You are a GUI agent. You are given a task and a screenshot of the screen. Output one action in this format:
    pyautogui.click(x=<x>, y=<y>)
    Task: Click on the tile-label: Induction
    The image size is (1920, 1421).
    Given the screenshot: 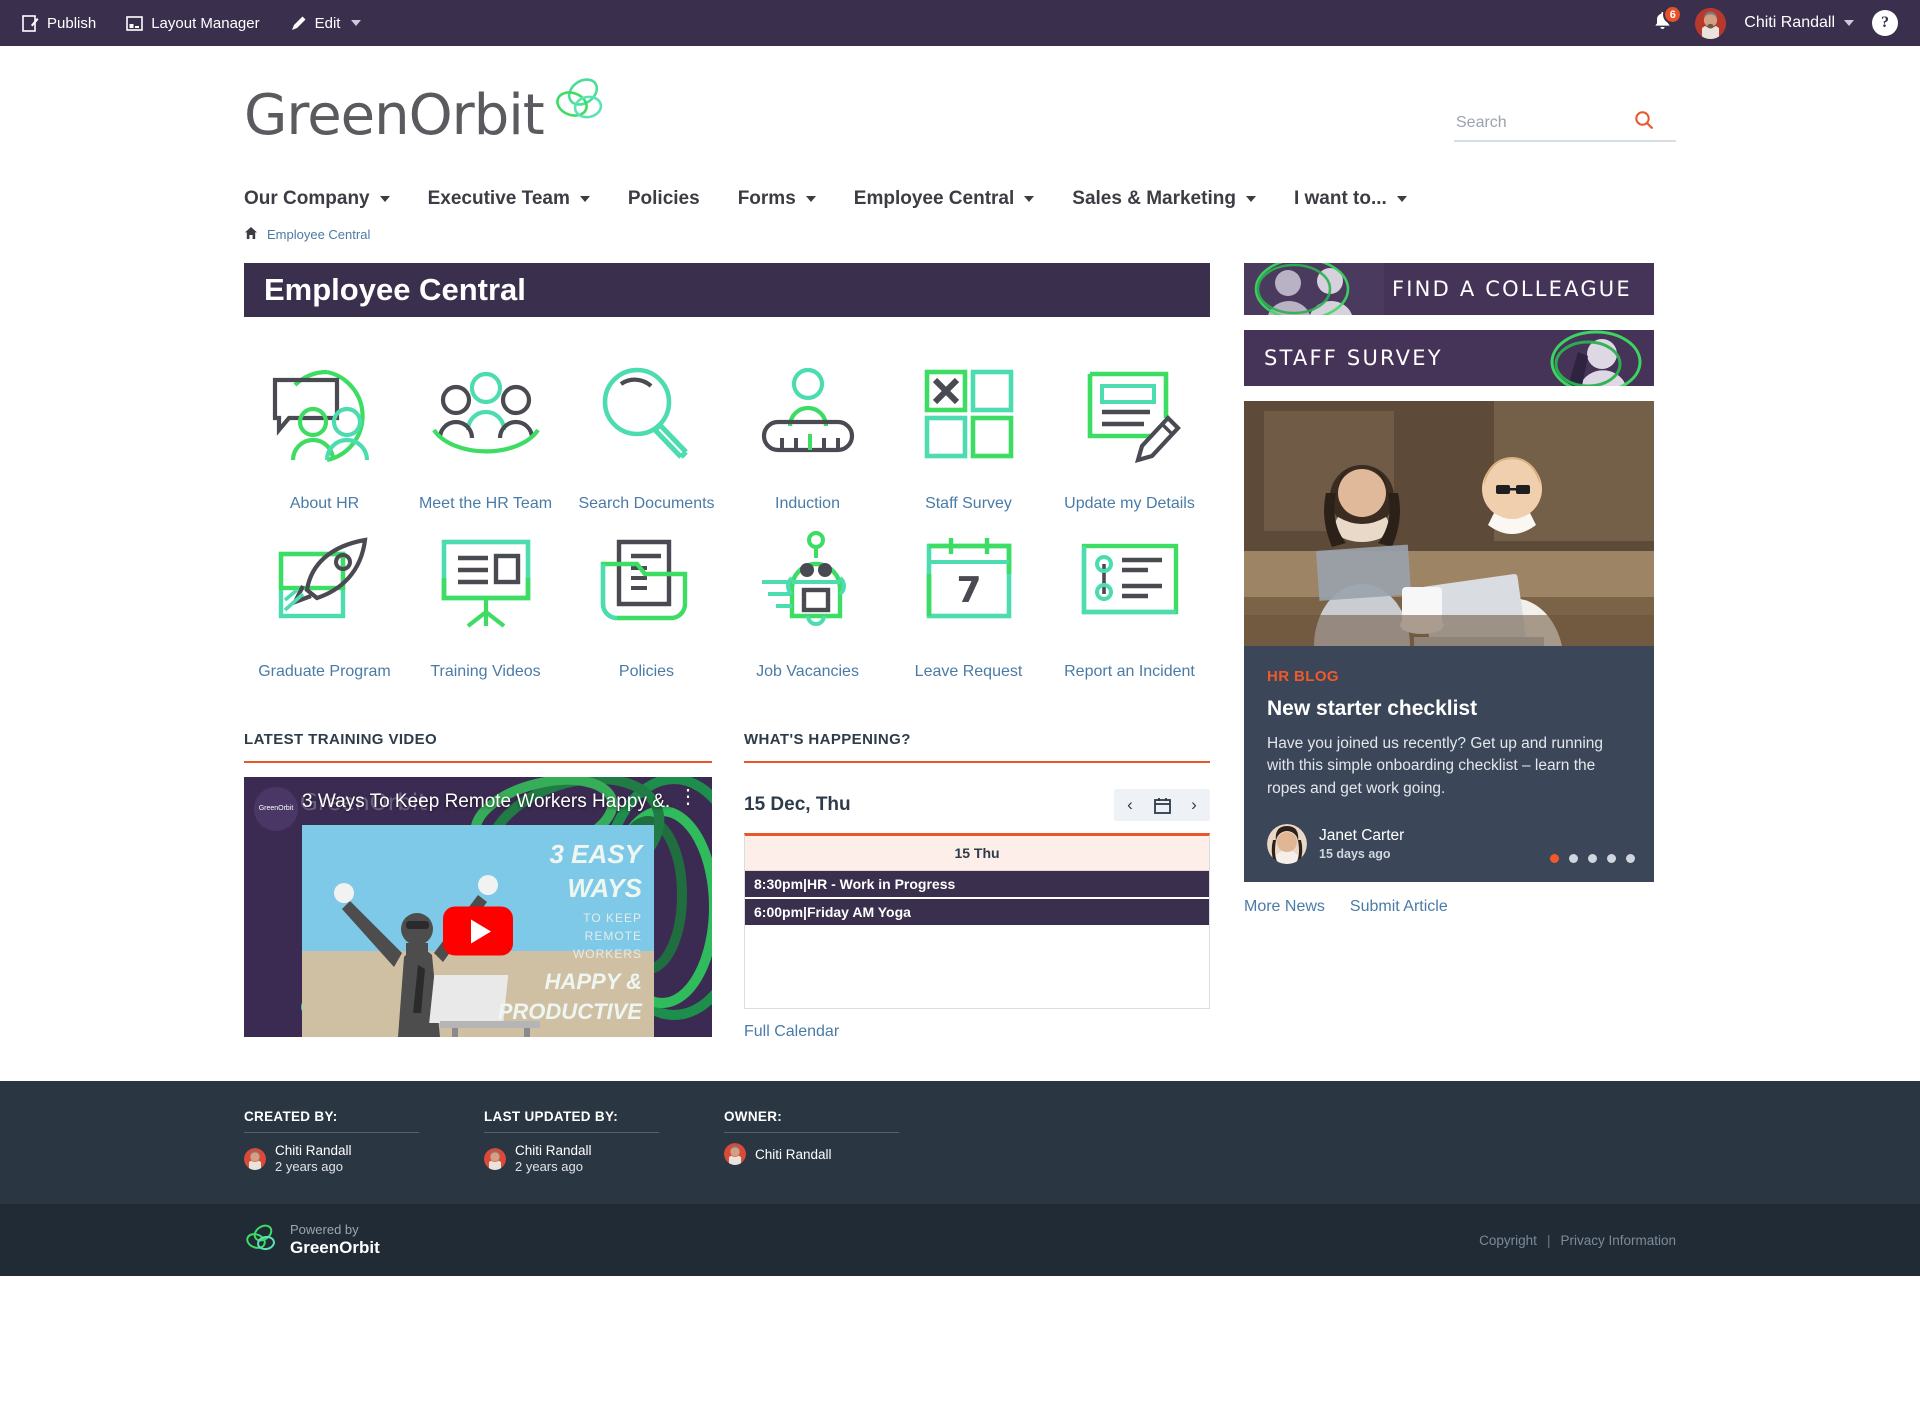 What is the action you would take?
    pyautogui.click(x=807, y=503)
    